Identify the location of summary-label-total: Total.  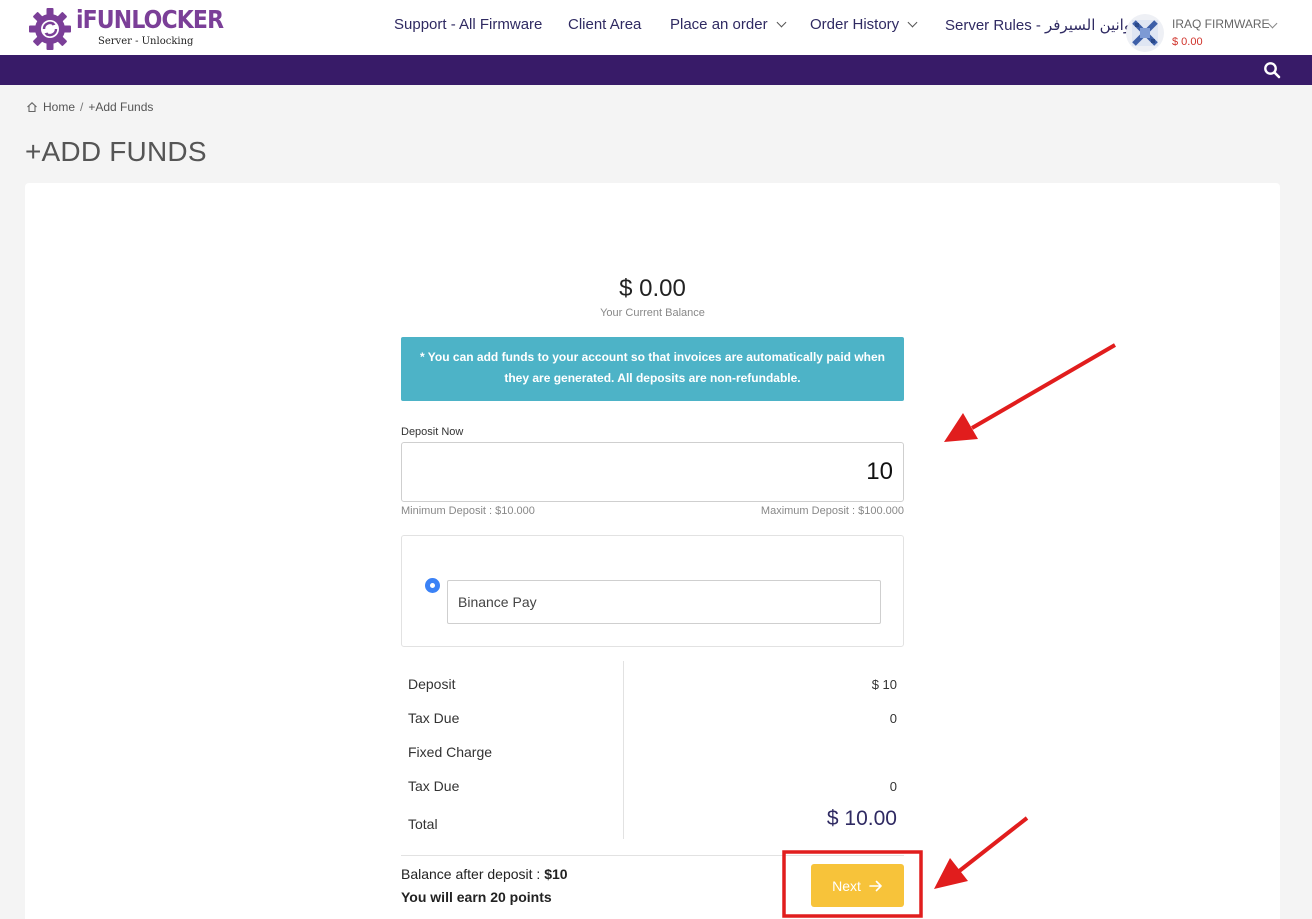
(423, 824).